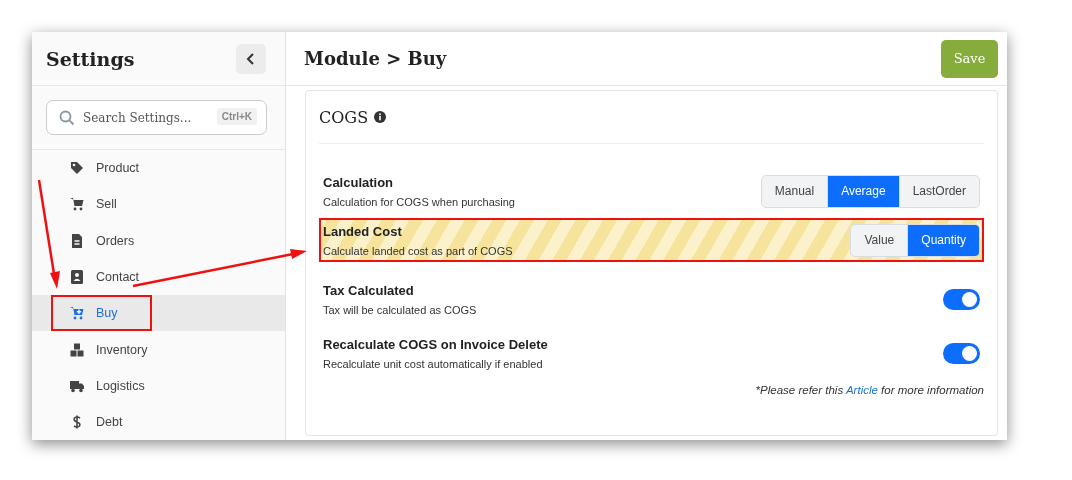 Image resolution: width=1072 pixels, height=480 pixels. I want to click on document-icon, so click(77, 240).